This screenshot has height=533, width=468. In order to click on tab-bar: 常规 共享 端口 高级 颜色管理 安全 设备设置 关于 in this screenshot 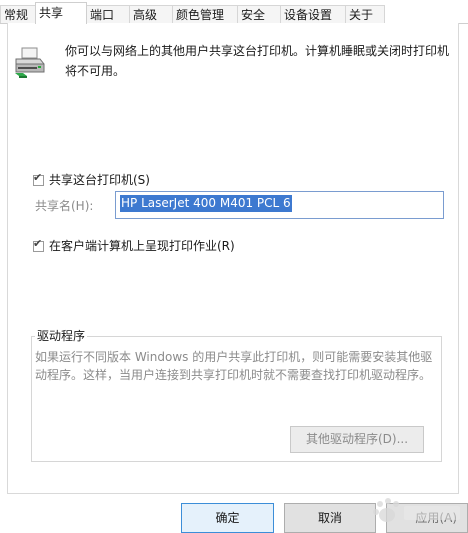, I will do `click(234, 12)`.